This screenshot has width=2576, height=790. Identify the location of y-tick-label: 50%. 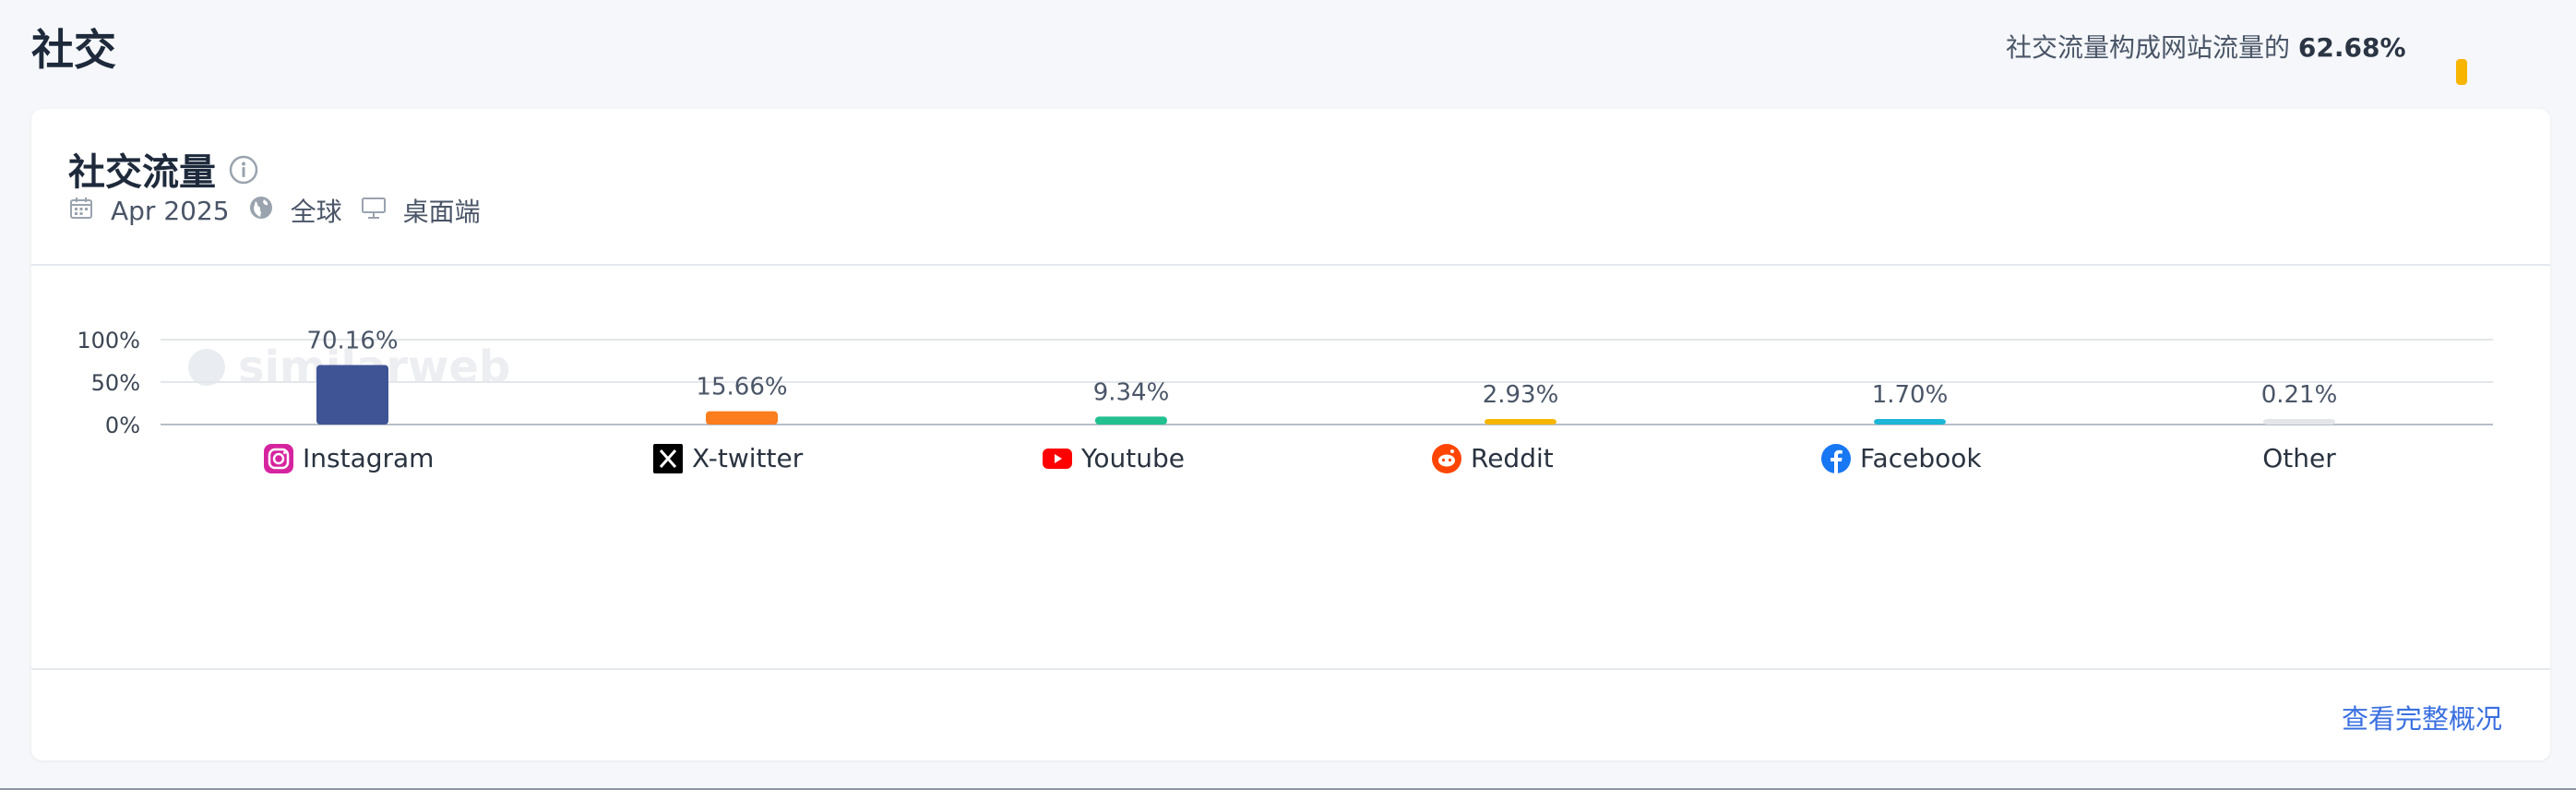
(116, 383).